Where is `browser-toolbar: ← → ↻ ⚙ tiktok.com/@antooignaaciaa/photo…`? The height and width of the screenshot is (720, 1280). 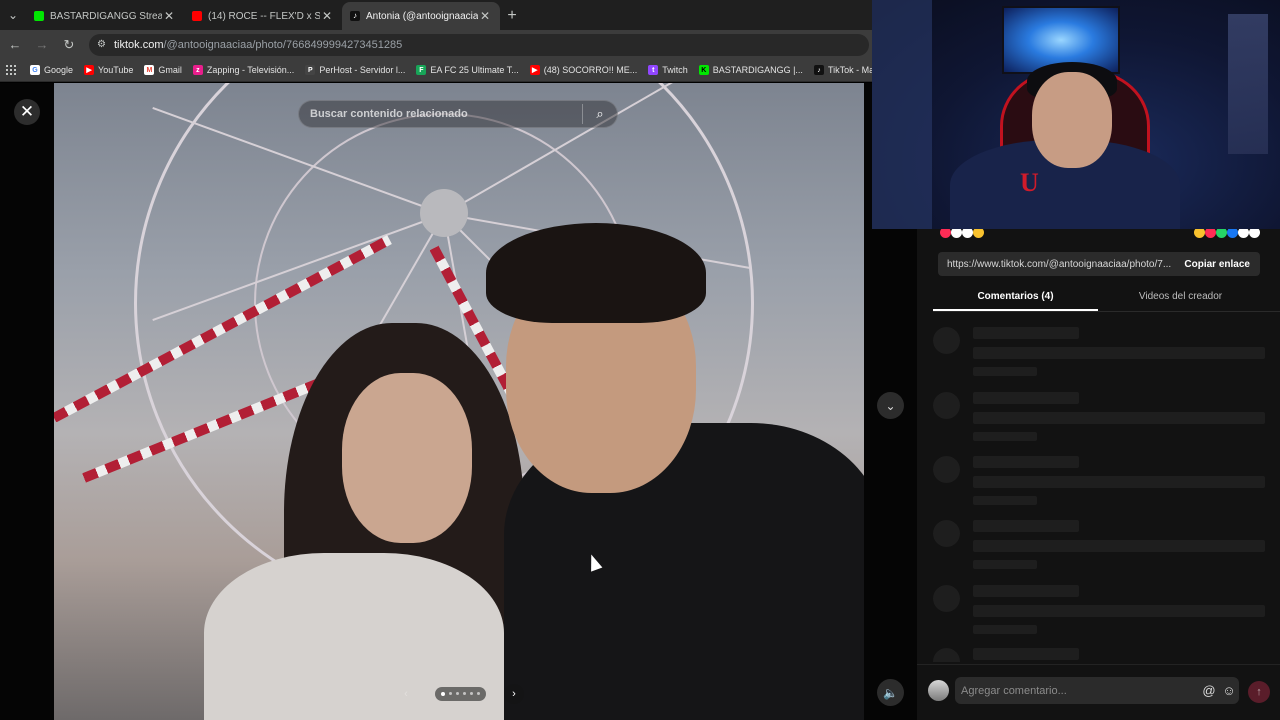
browser-toolbar: ← → ↻ ⚙ tiktok.com/@antooignaaciaa/photo… is located at coordinates (436, 44).